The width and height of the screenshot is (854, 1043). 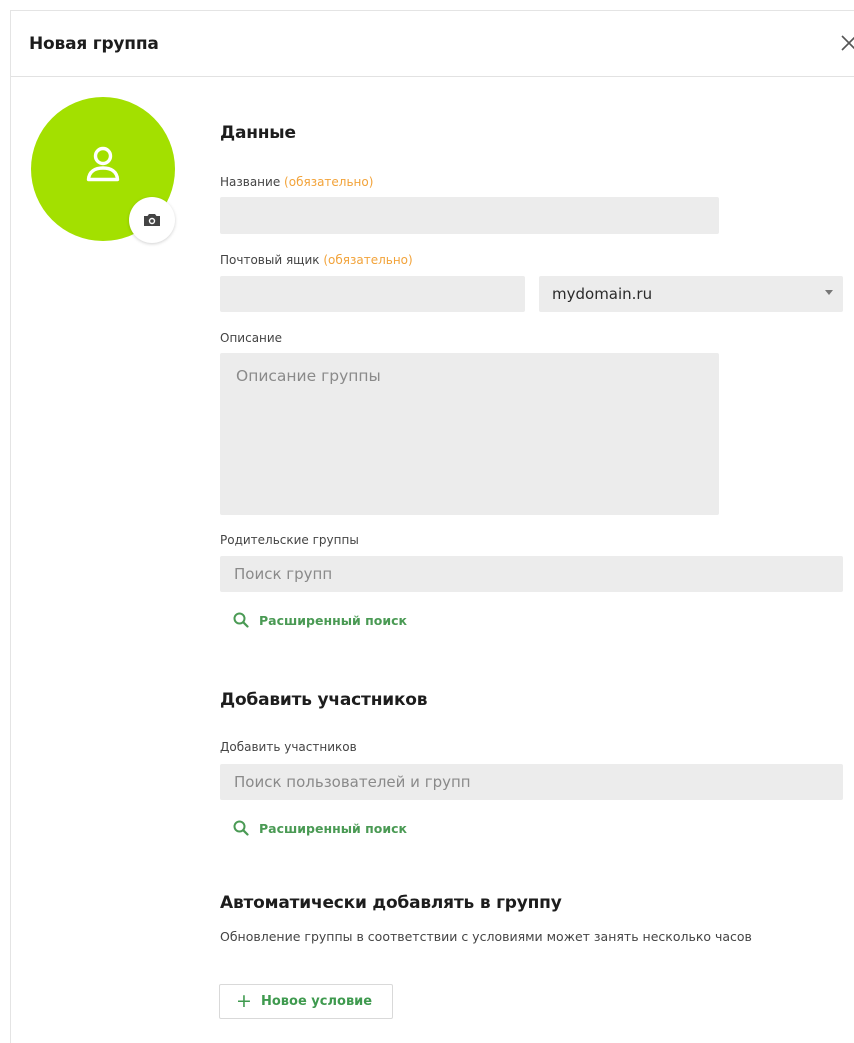 What do you see at coordinates (324, 700) in the screenshot?
I see `members-section-title: Добавить участников` at bounding box center [324, 700].